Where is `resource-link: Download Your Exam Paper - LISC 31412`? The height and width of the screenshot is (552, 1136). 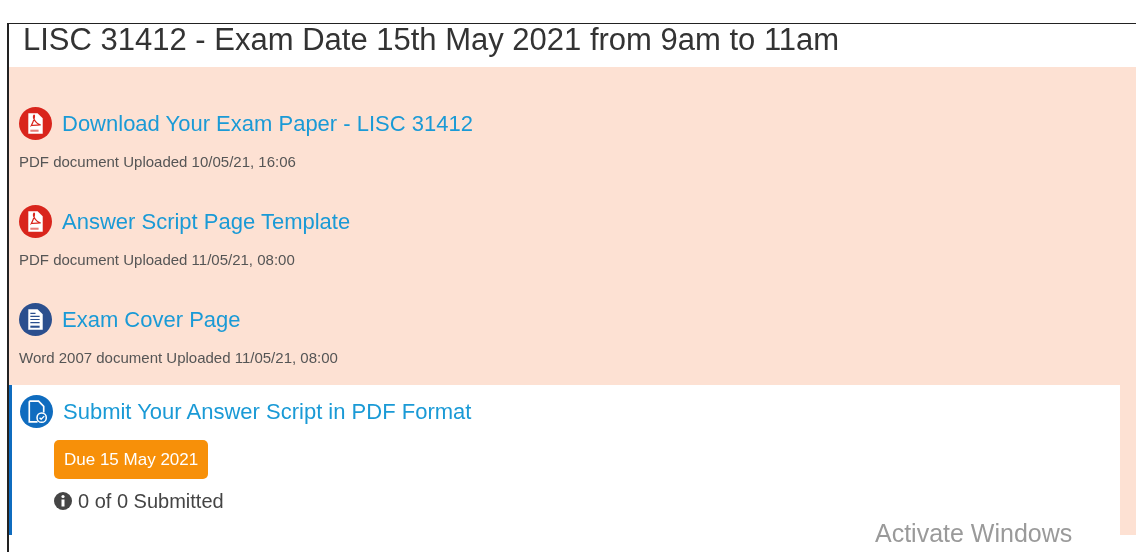
resource-link: Download Your Exam Paper - LISC 31412 is located at coordinates (267, 123).